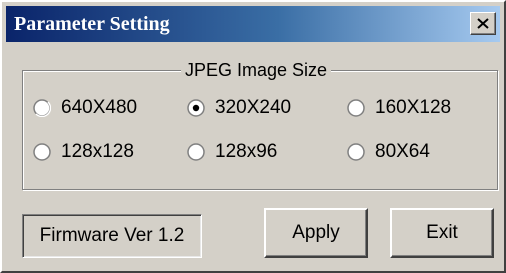 This screenshot has width=506, height=273. What do you see at coordinates (316, 233) in the screenshot?
I see `apply-button: Apply` at bounding box center [316, 233].